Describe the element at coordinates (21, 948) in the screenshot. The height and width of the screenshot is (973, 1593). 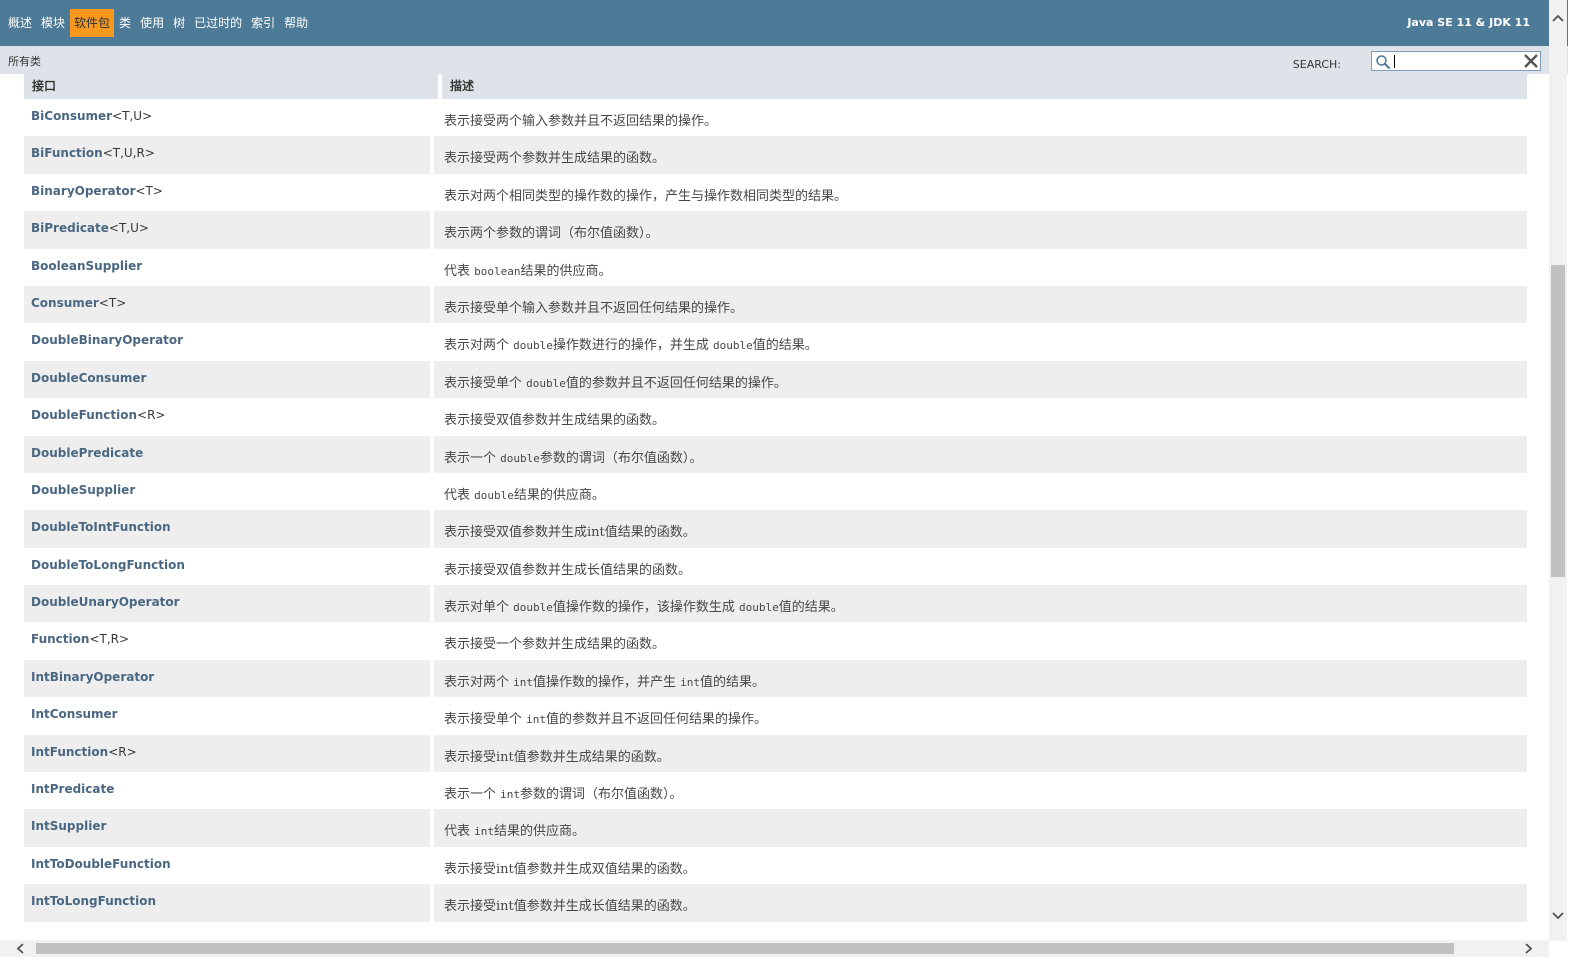
I see `scroll-left-icon` at that location.